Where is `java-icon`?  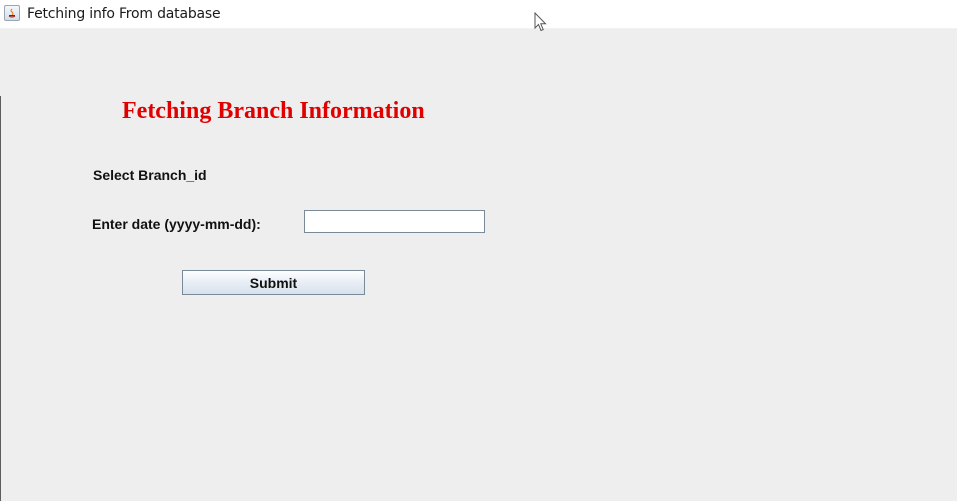 java-icon is located at coordinates (12, 13).